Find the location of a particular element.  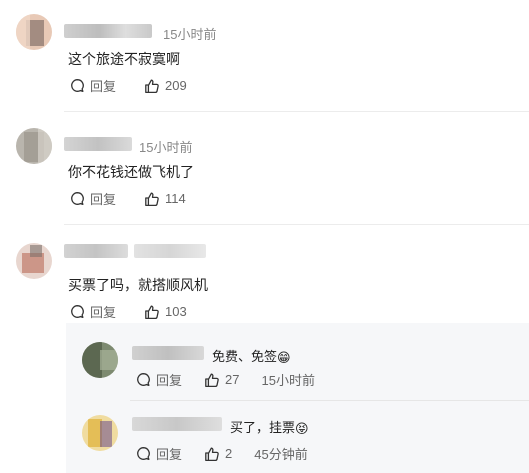

reply-text-content: 买了，挂票 is located at coordinates (263, 427).